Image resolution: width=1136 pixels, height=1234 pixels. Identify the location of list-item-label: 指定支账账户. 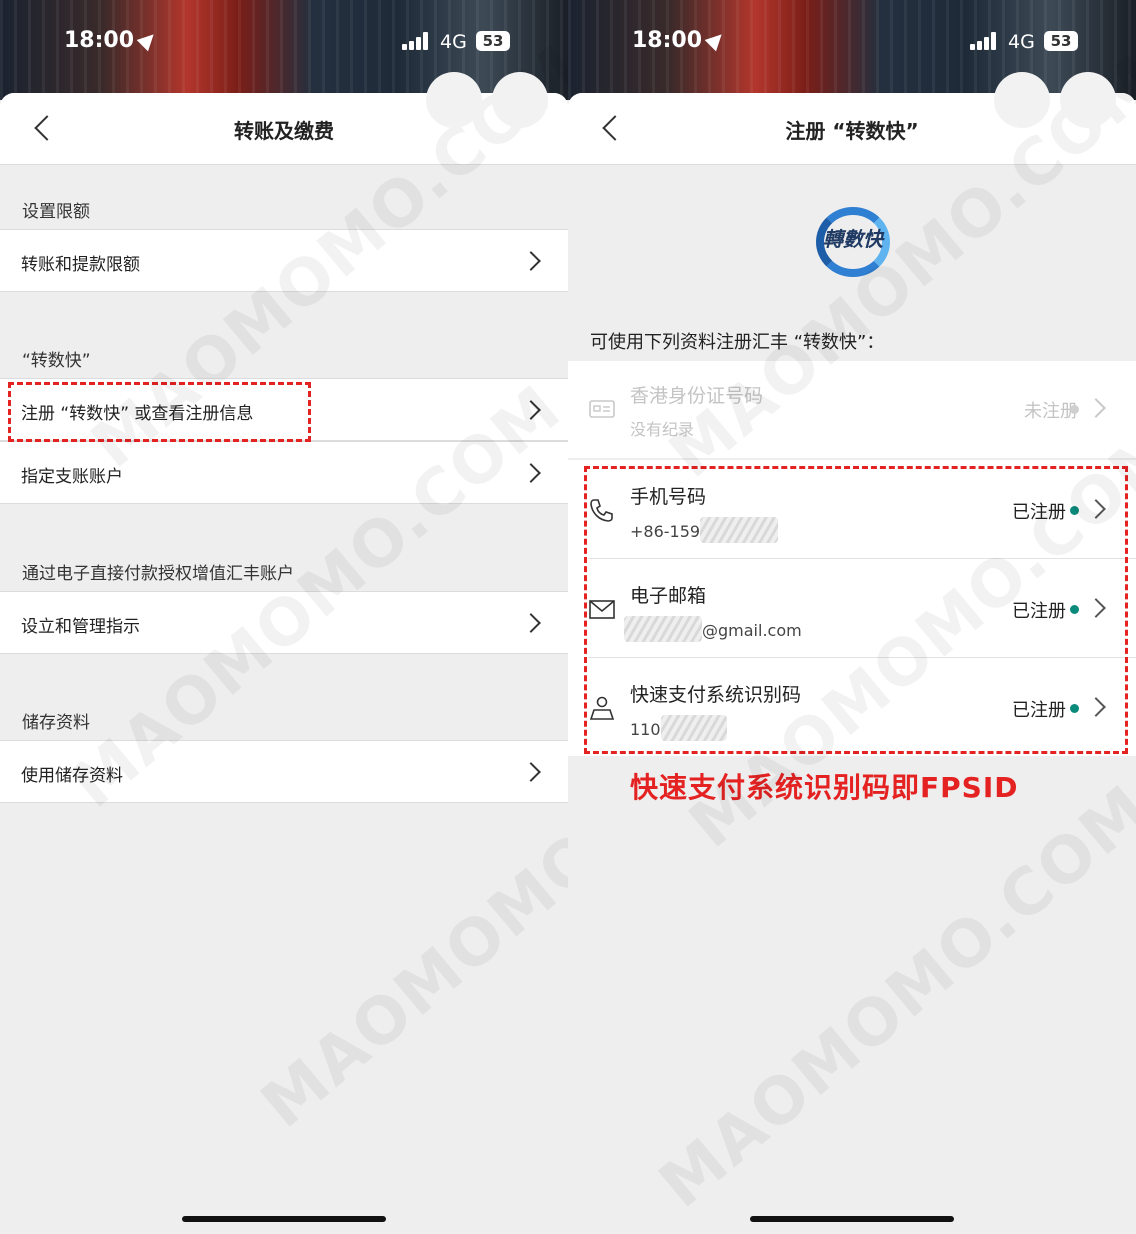
(72, 477).